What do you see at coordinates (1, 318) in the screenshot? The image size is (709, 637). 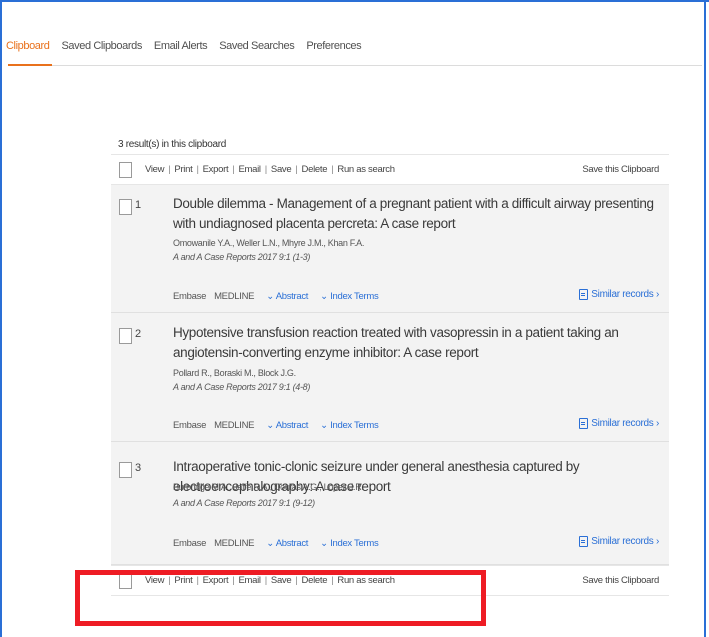 I see `frame-border-left` at bounding box center [1, 318].